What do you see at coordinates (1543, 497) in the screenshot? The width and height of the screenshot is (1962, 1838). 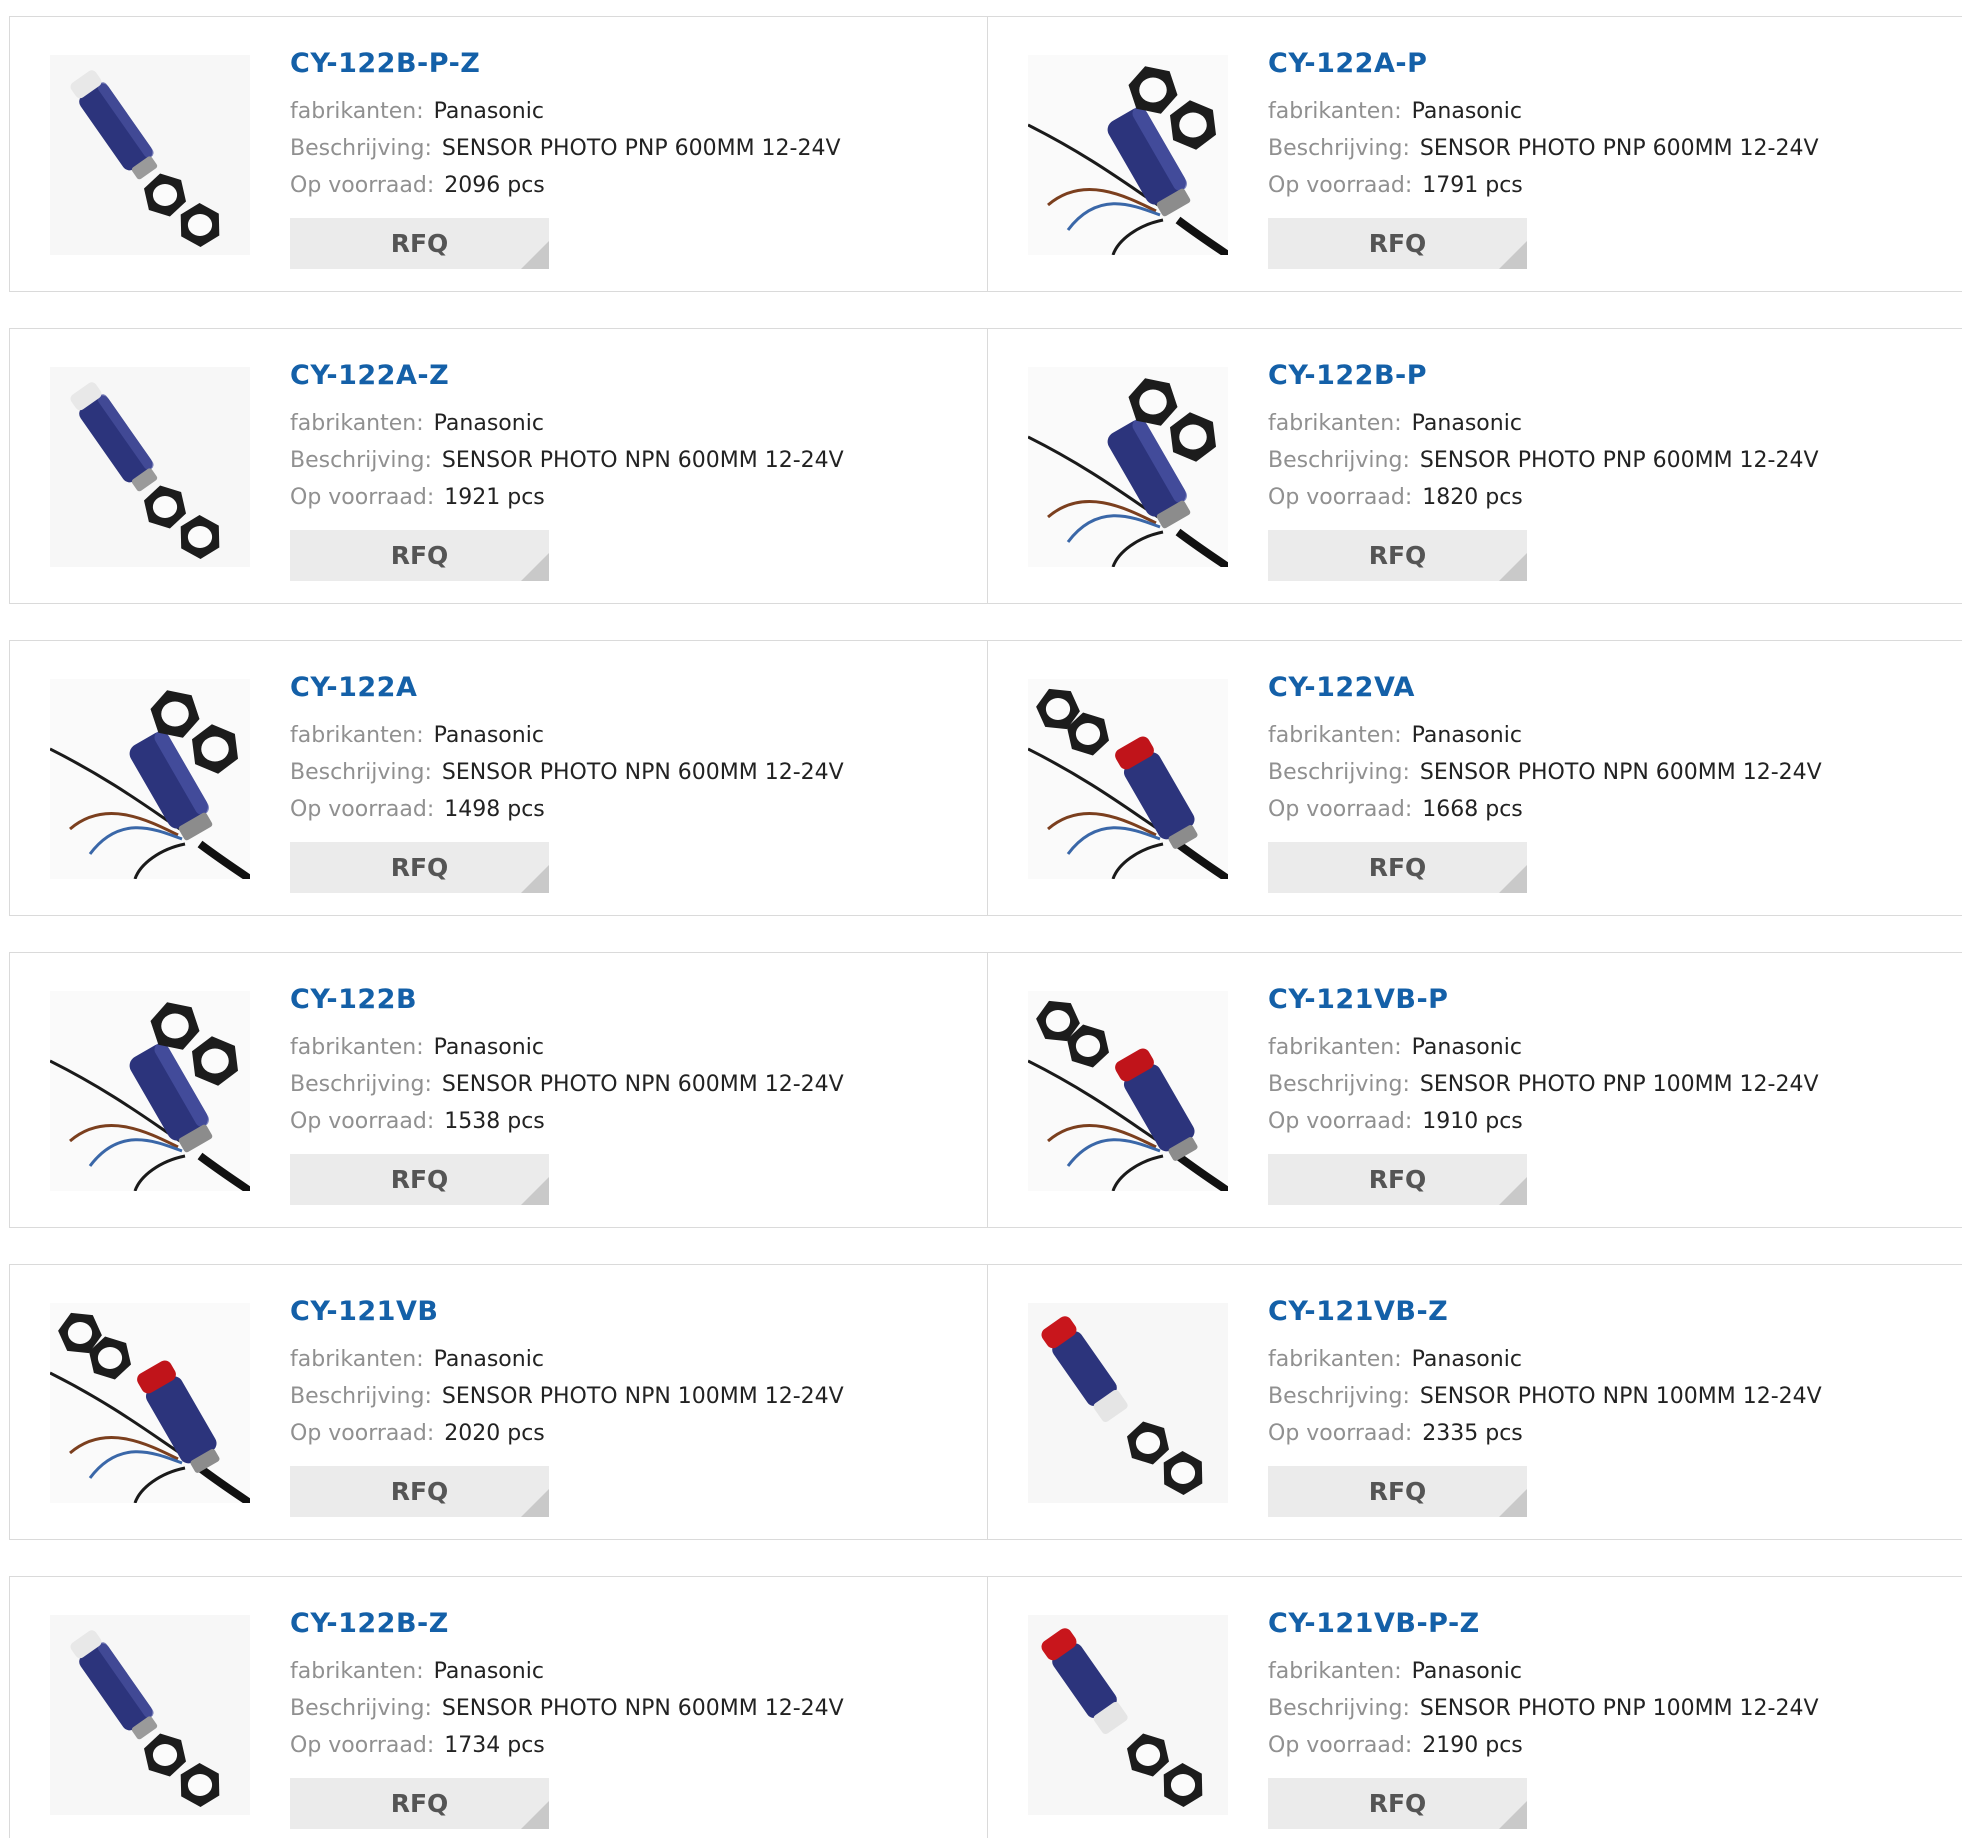 I see `stock-row: Op voorraad: 1820 pcs` at bounding box center [1543, 497].